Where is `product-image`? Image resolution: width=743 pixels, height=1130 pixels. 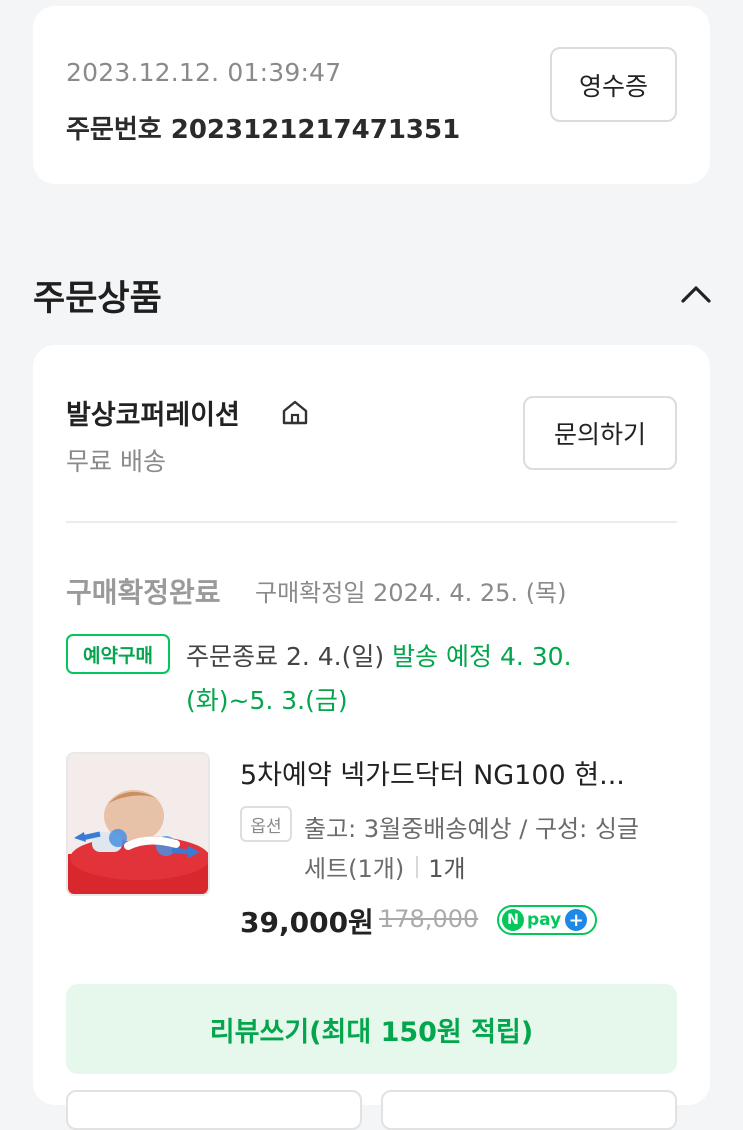
product-image is located at coordinates (138, 824).